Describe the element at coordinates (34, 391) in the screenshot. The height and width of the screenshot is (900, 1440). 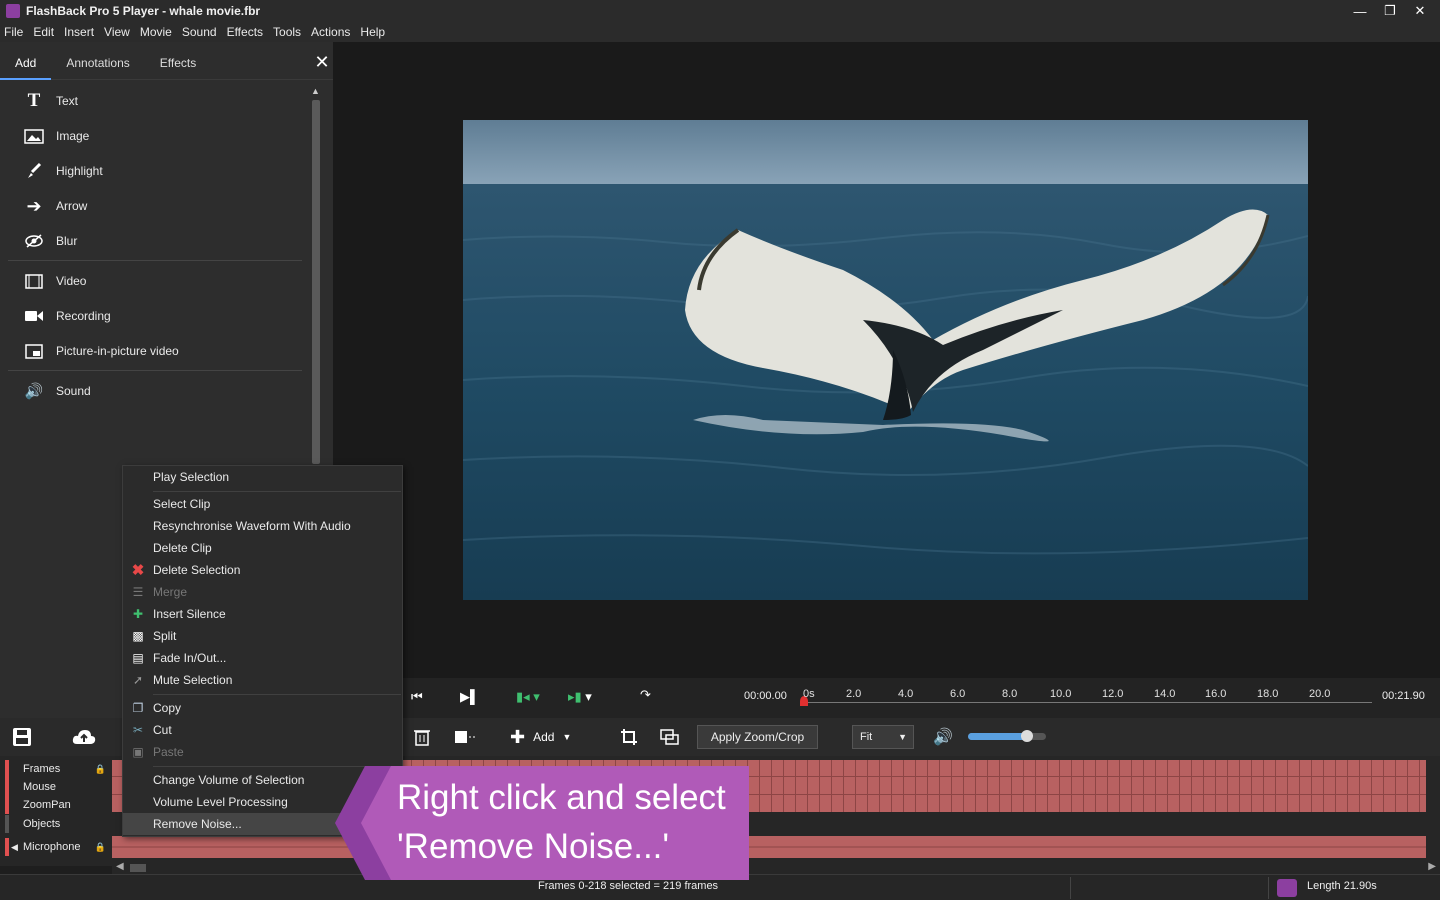
I see `sound-icon: 🔊` at that location.